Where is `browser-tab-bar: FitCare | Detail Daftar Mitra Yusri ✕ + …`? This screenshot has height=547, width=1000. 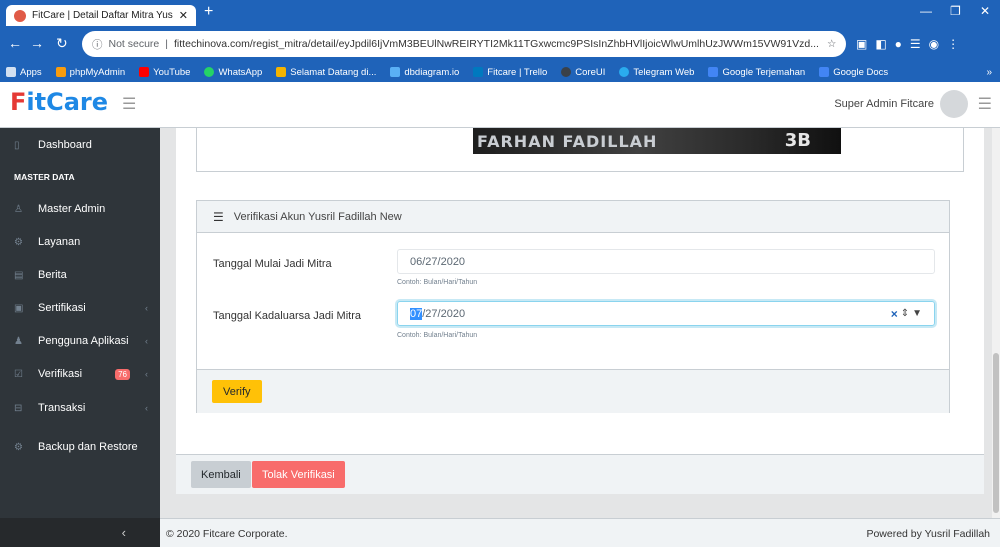
browser-tab-bar: FitCare | Detail Daftar Mitra Yusri ✕ + … is located at coordinates (500, 13).